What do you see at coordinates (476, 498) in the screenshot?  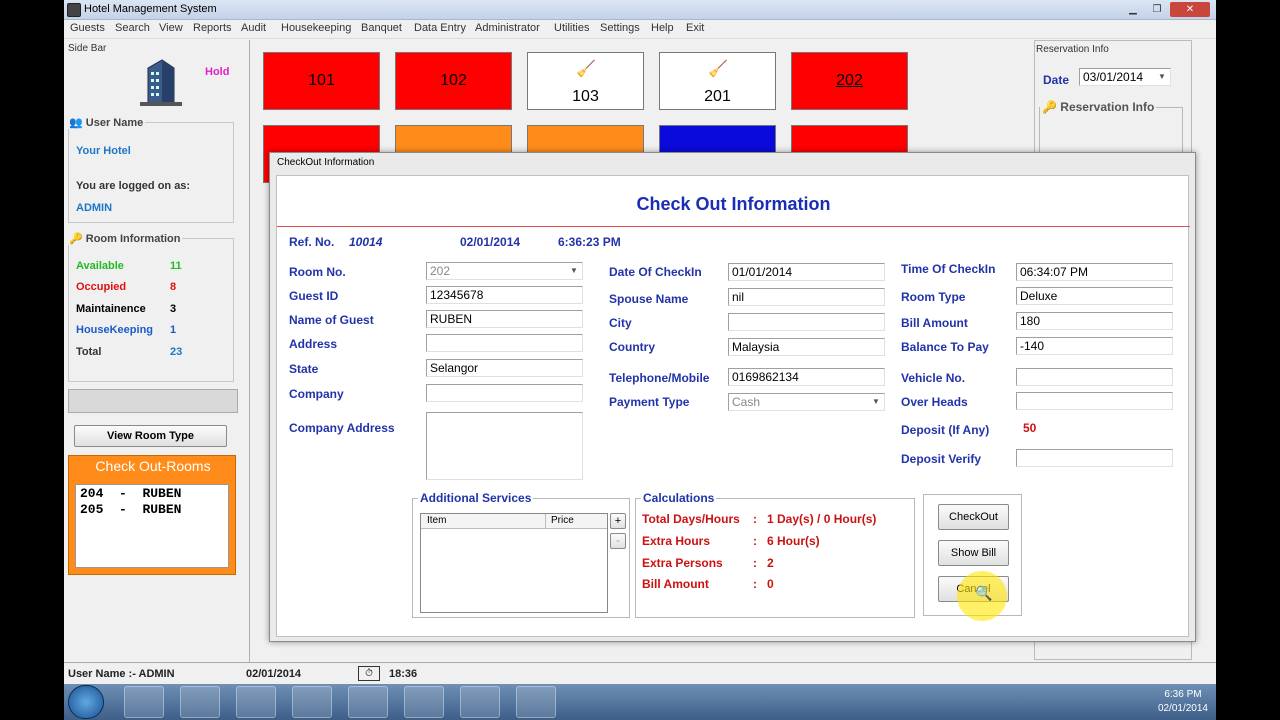 I see `additional-services-title: Additional Services` at bounding box center [476, 498].